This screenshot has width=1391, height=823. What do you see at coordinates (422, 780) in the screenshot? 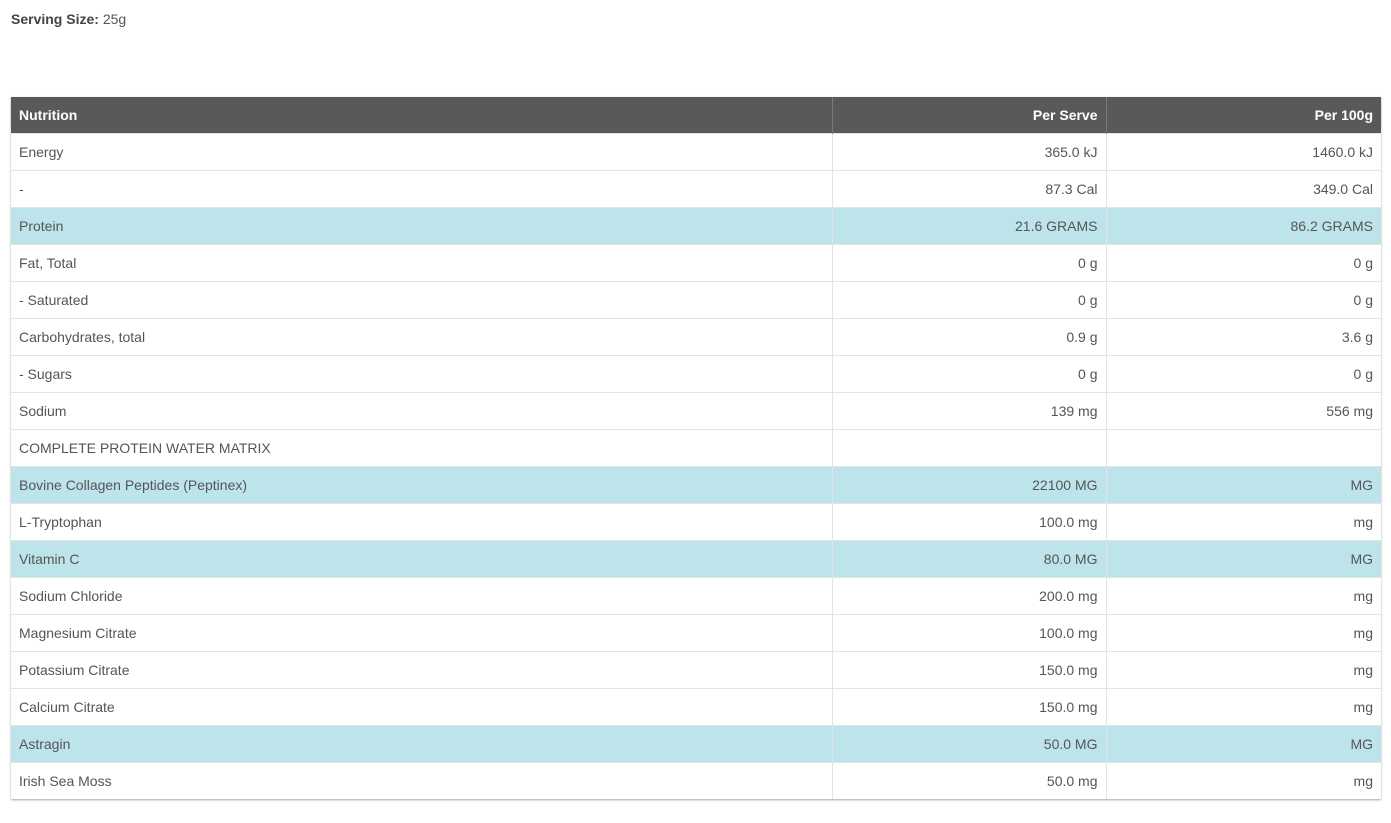
I see `nutrient-name-cell: Irish Sea Moss` at bounding box center [422, 780].